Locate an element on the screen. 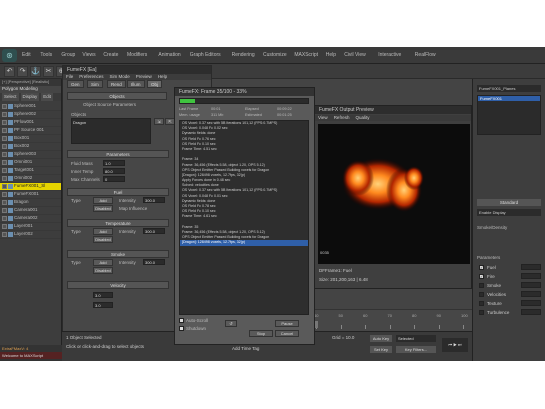 The height and width of the screenshot is (409, 545). modifier-stack: FumeFX001 is located at coordinates (509, 115).